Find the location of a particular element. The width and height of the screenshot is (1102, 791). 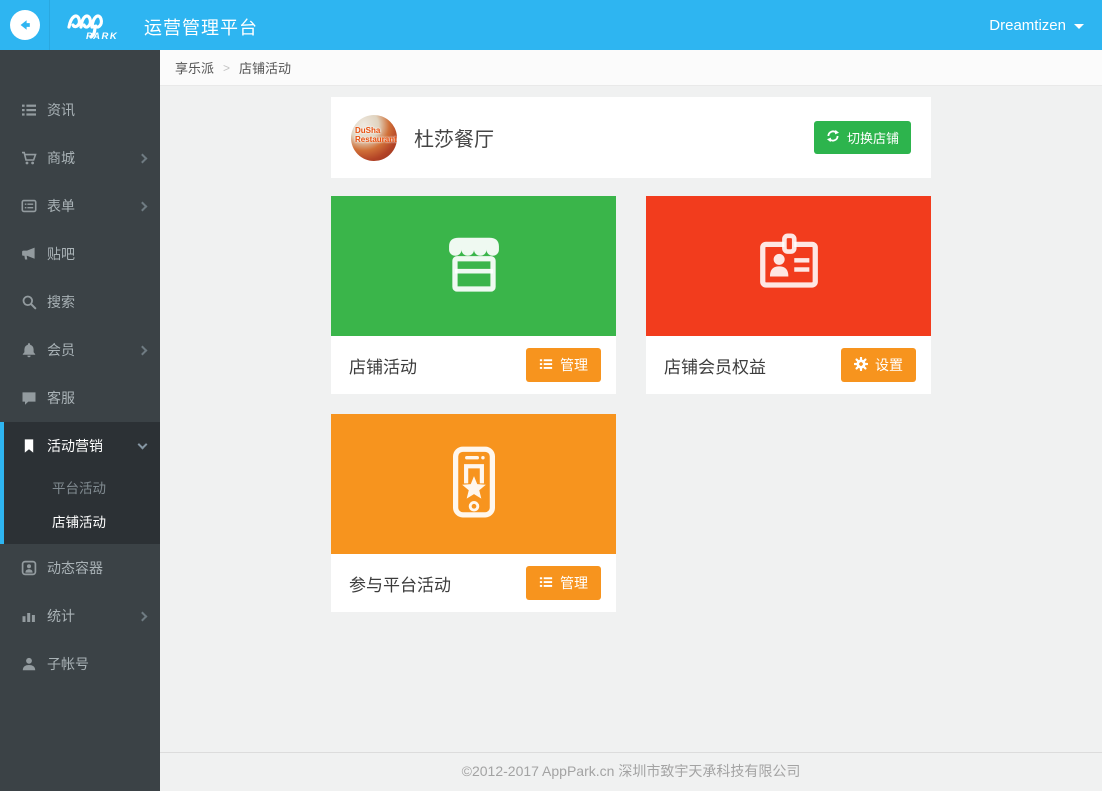

switch-shop-button: 切换店铺 is located at coordinates (862, 137).